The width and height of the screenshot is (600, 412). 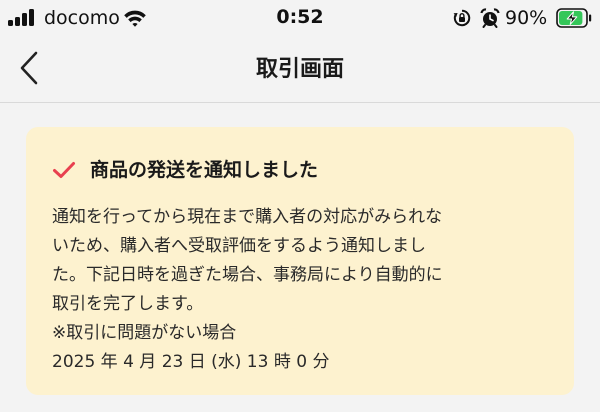 I want to click on header-divider, so click(x=300, y=102).